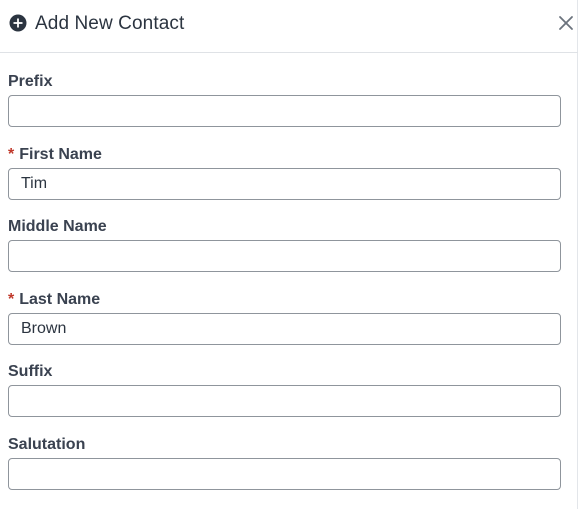 The height and width of the screenshot is (509, 579). What do you see at coordinates (289, 26) in the screenshot?
I see `dialog-header: Add New Contact` at bounding box center [289, 26].